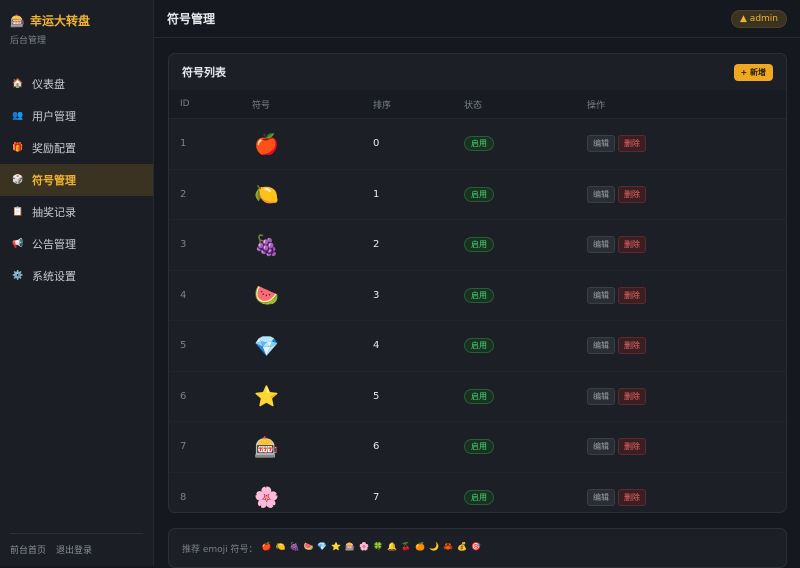  I want to click on emoji-option: 🍀, so click(378, 546).